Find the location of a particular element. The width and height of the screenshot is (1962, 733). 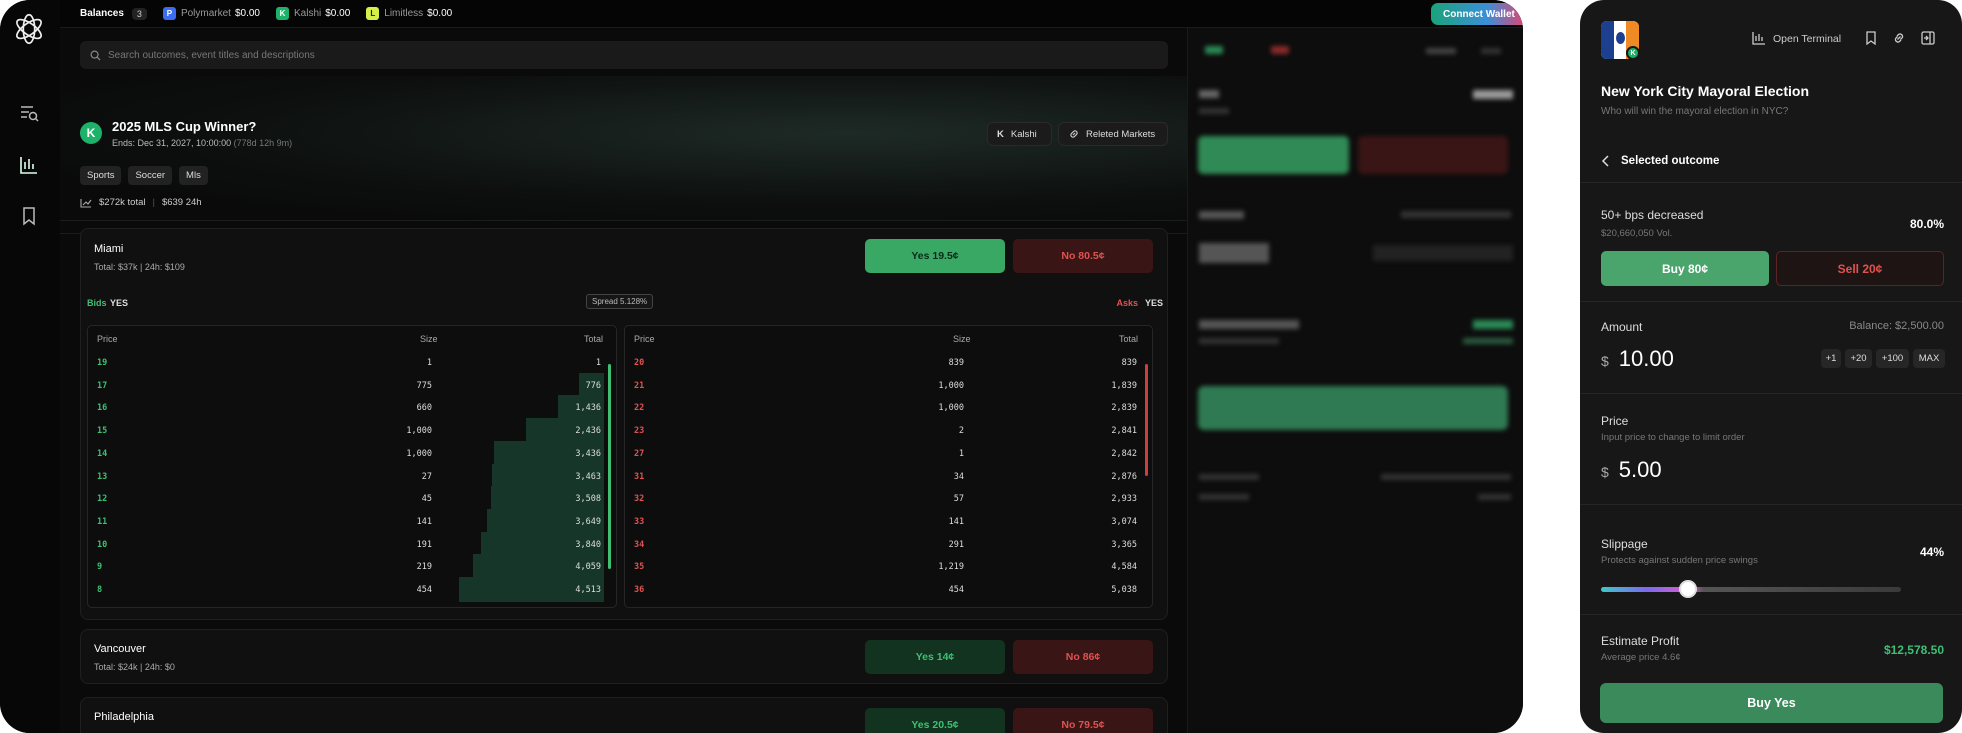

orderbook-labels: Bids YES Spread 5.128% Asks YES is located at coordinates (624, 302).